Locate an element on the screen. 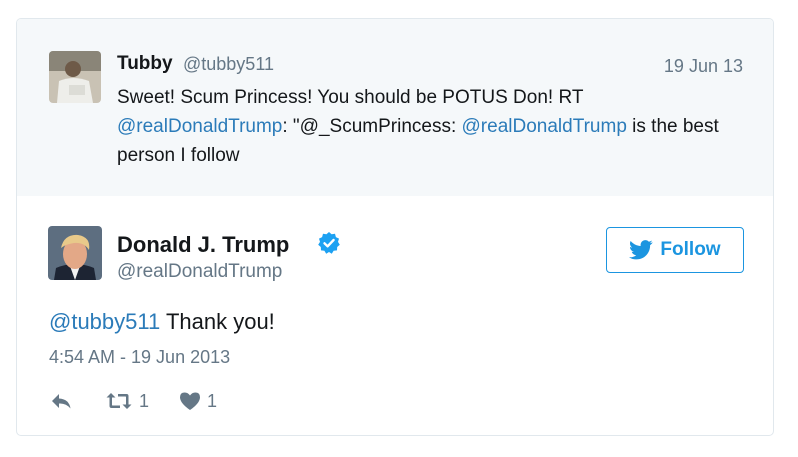 This screenshot has width=798, height=457. tweet-body: Thank you! is located at coordinates (217, 321).